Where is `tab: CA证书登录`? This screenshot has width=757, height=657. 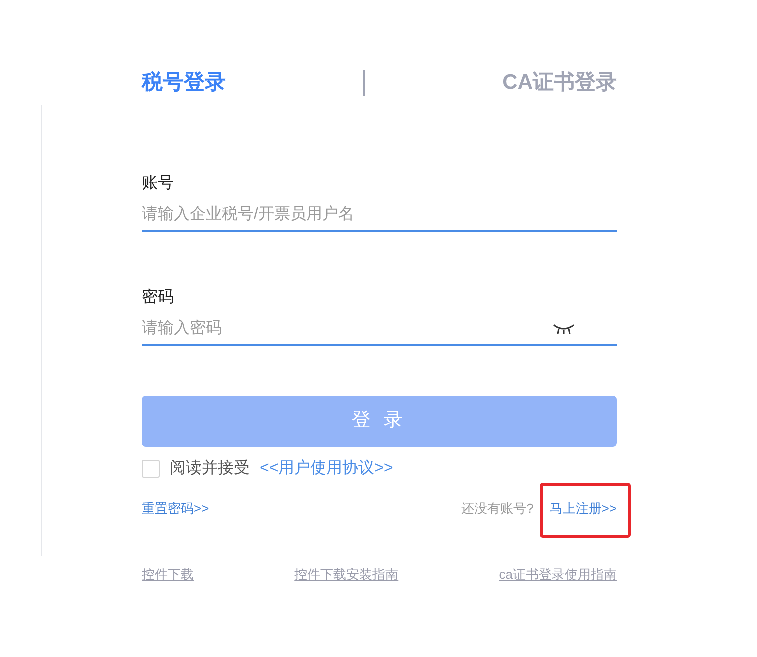 tab: CA证书登录 is located at coordinates (559, 83).